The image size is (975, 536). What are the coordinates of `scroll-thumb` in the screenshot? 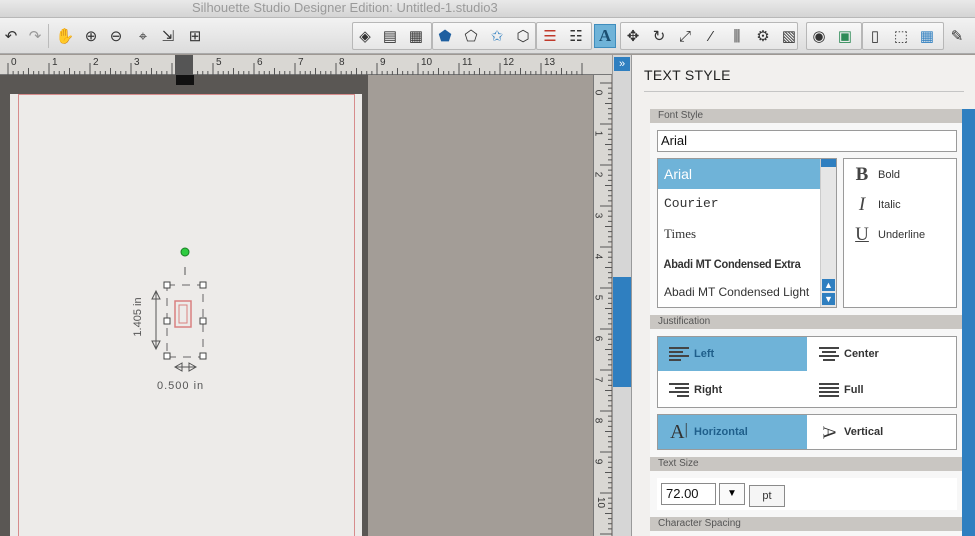 It's located at (828, 163).